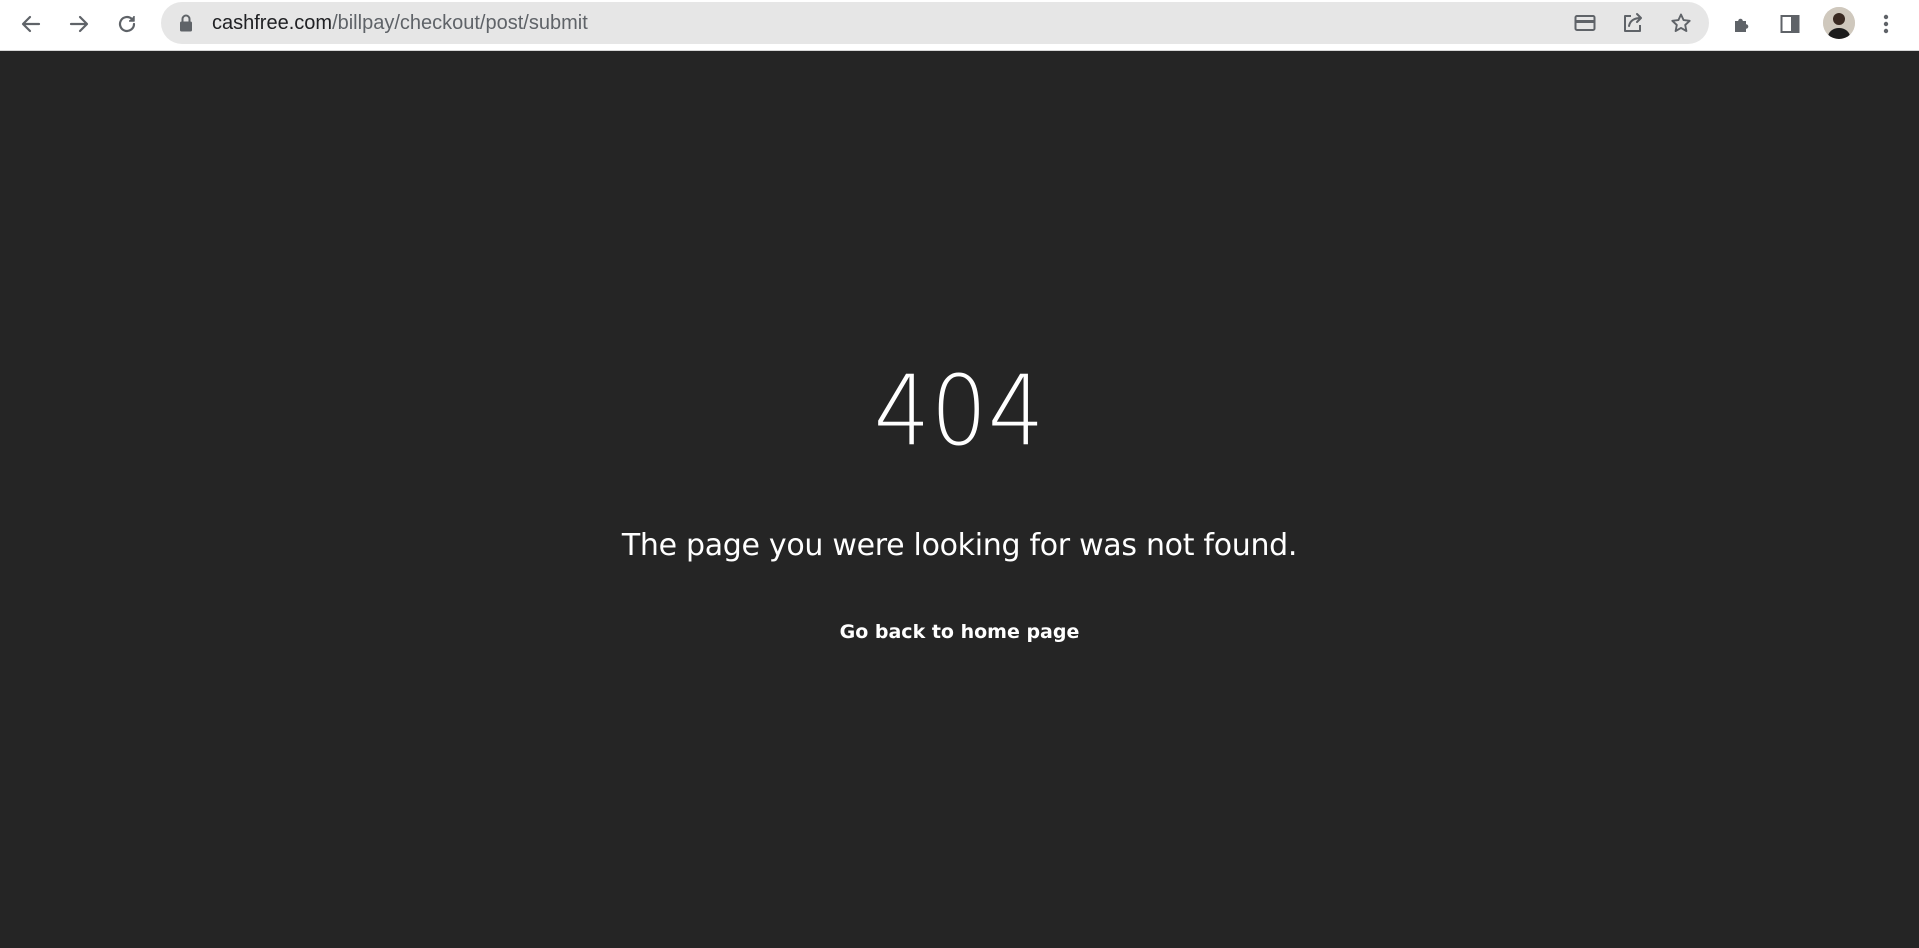 This screenshot has width=1919, height=948. What do you see at coordinates (1633, 23) in the screenshot?
I see `share-icon` at bounding box center [1633, 23].